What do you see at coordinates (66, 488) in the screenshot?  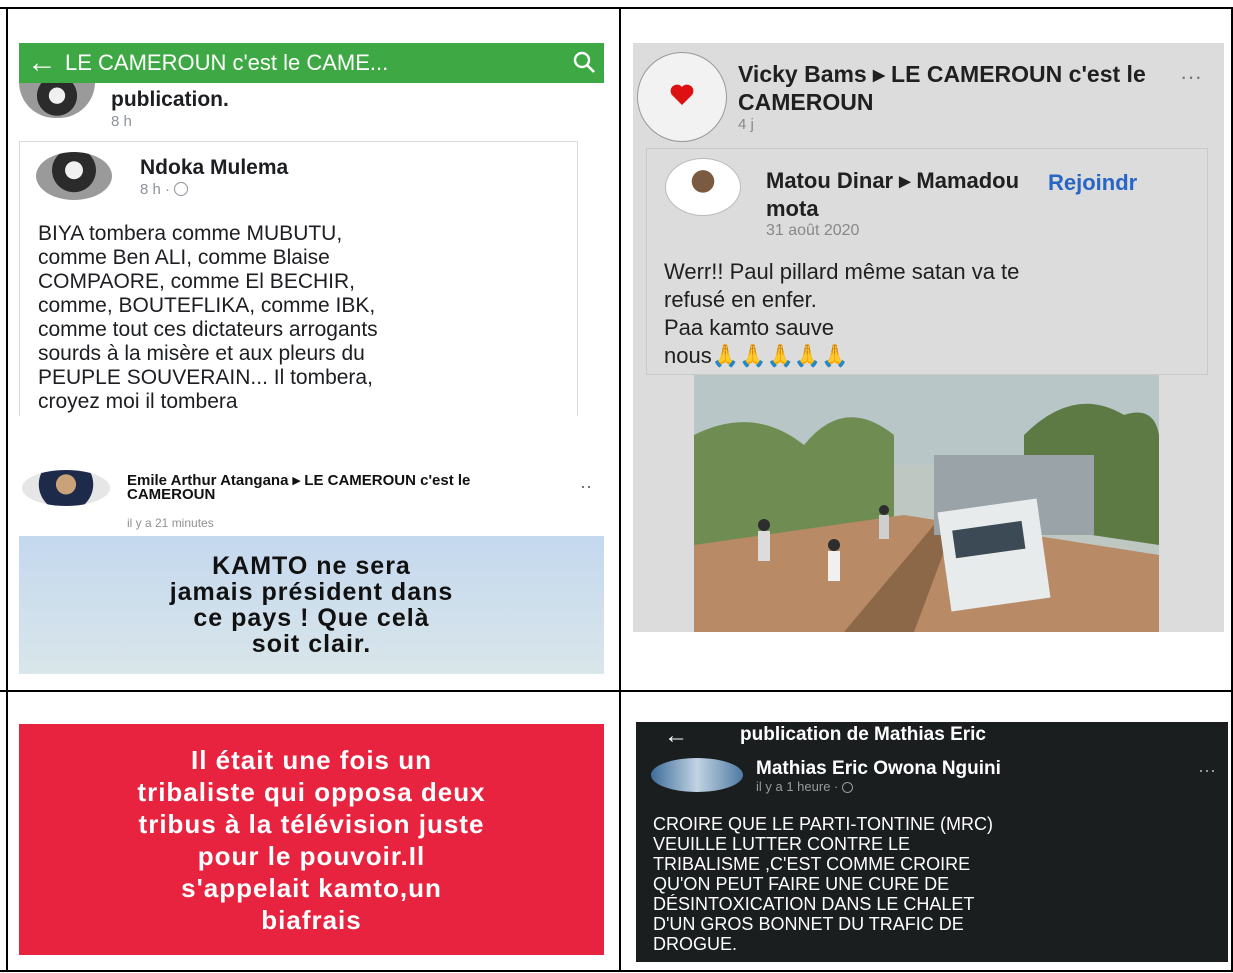 I see `second-post-avatar` at bounding box center [66, 488].